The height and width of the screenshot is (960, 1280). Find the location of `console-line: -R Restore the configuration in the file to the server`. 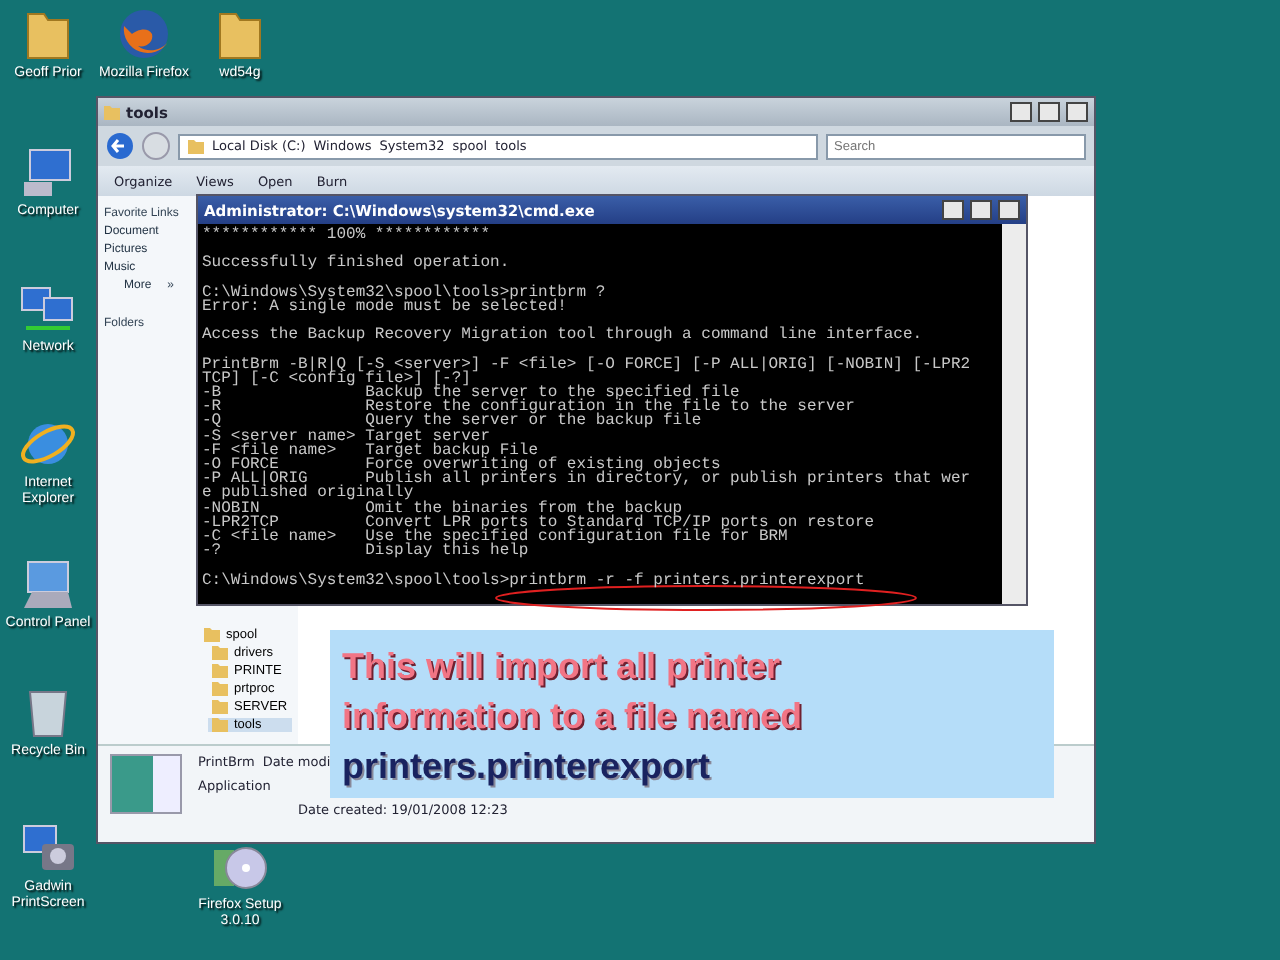

console-line: -R Restore the configuration in the file to the server is located at coordinates (528, 407).